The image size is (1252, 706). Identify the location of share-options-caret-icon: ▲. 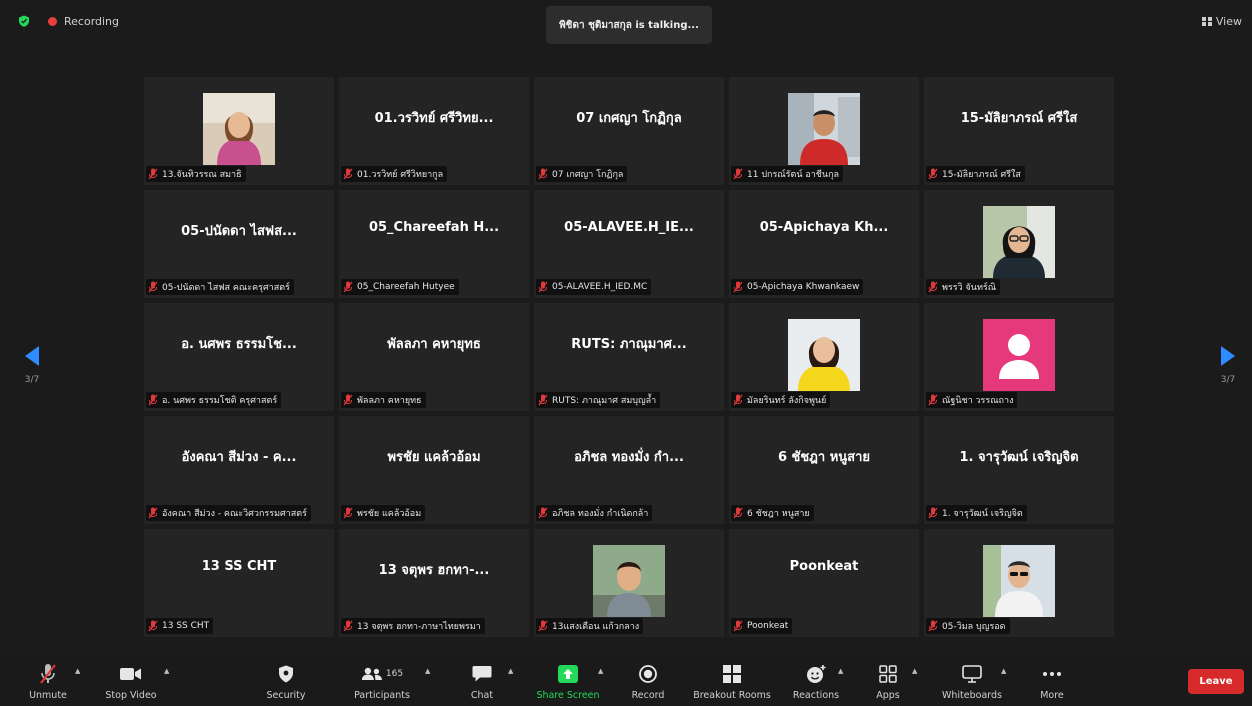
(600, 671).